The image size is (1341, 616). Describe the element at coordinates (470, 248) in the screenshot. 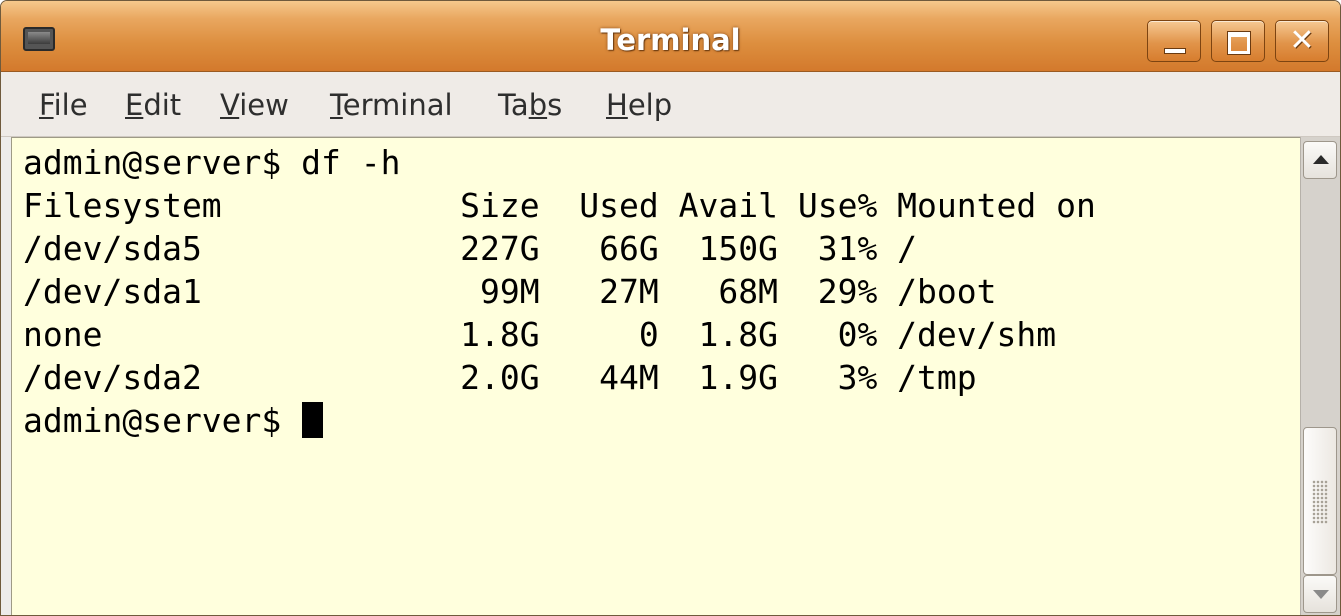

I see `terminal-line: /dev/sda5 227G 66G 150G 31% /` at that location.